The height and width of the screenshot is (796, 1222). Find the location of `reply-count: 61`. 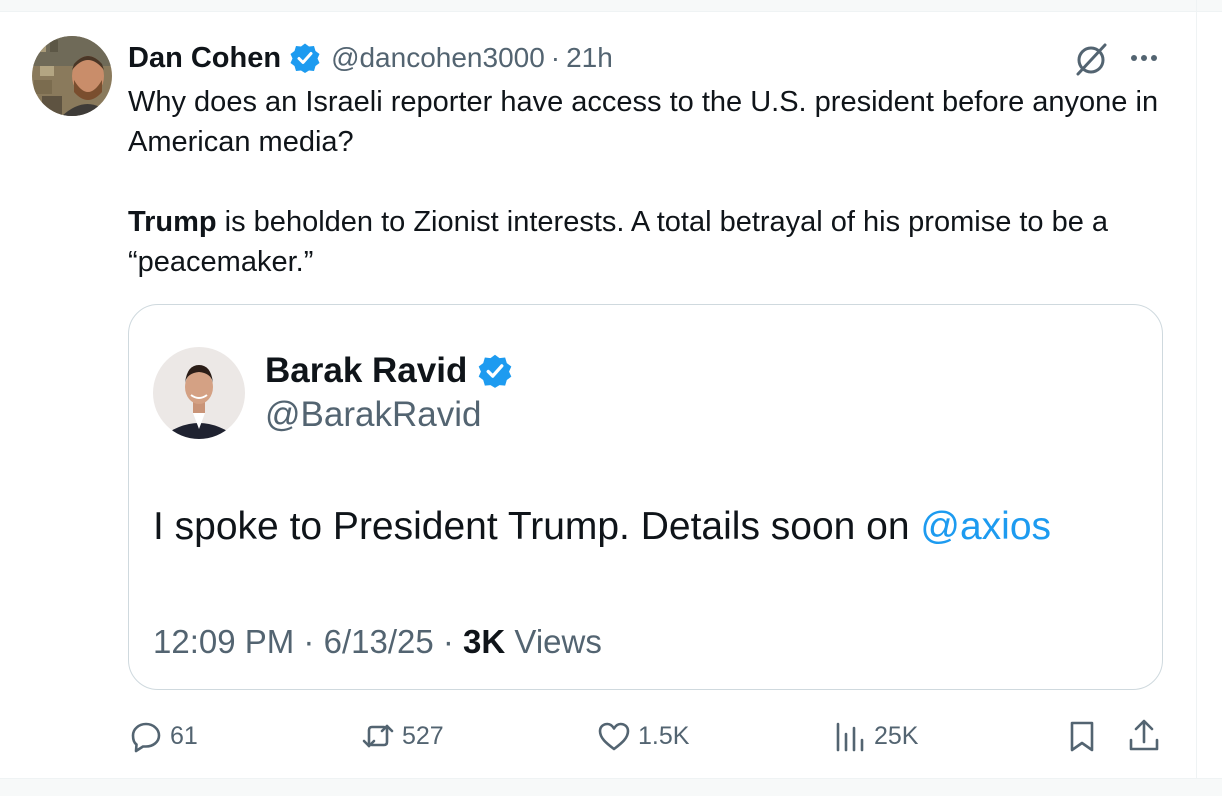

reply-count: 61 is located at coordinates (184, 735).